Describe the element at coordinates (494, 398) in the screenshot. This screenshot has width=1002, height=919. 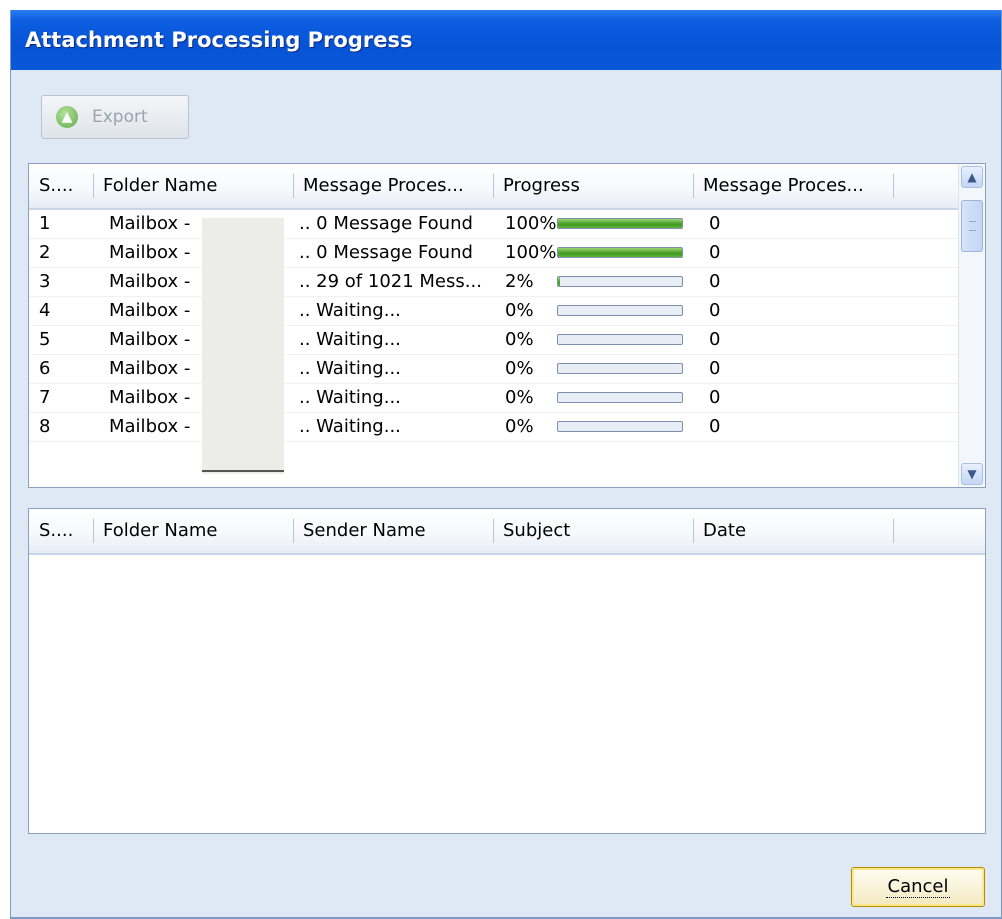
I see `table-row: 7 Mailbox - .. Waiting... 0% 0` at that location.